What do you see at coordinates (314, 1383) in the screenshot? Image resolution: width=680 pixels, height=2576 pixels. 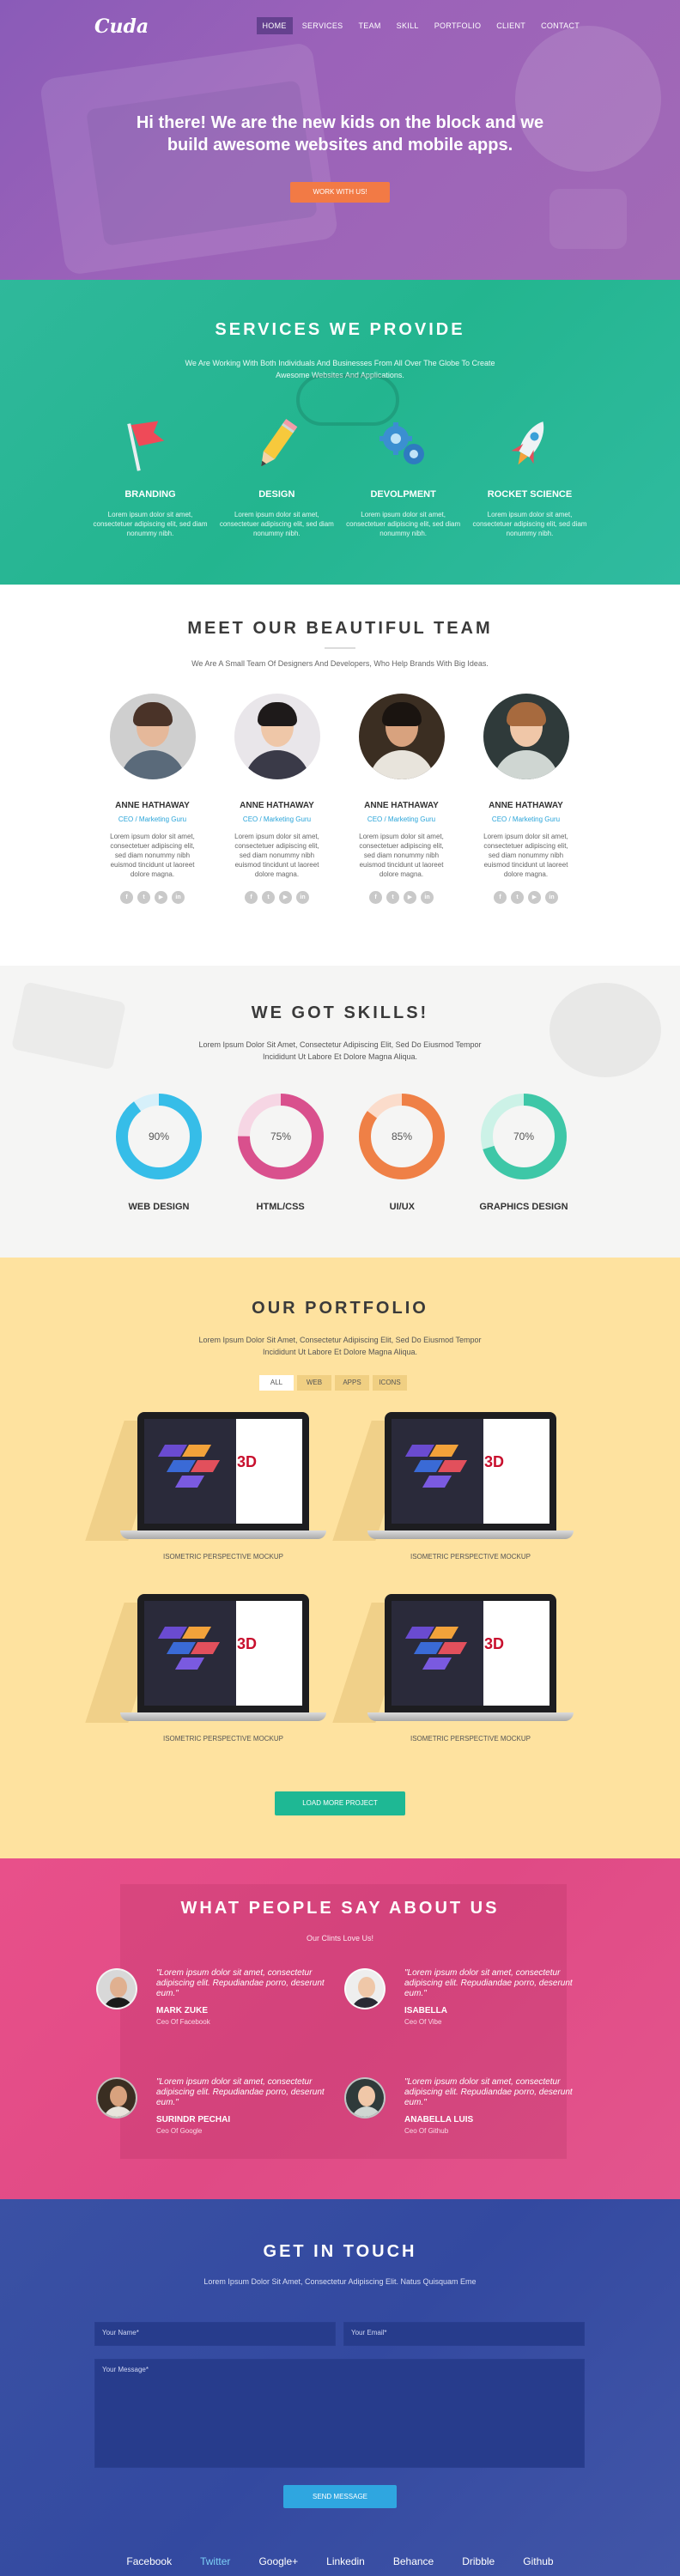 I see `filter-web: WEB` at bounding box center [314, 1383].